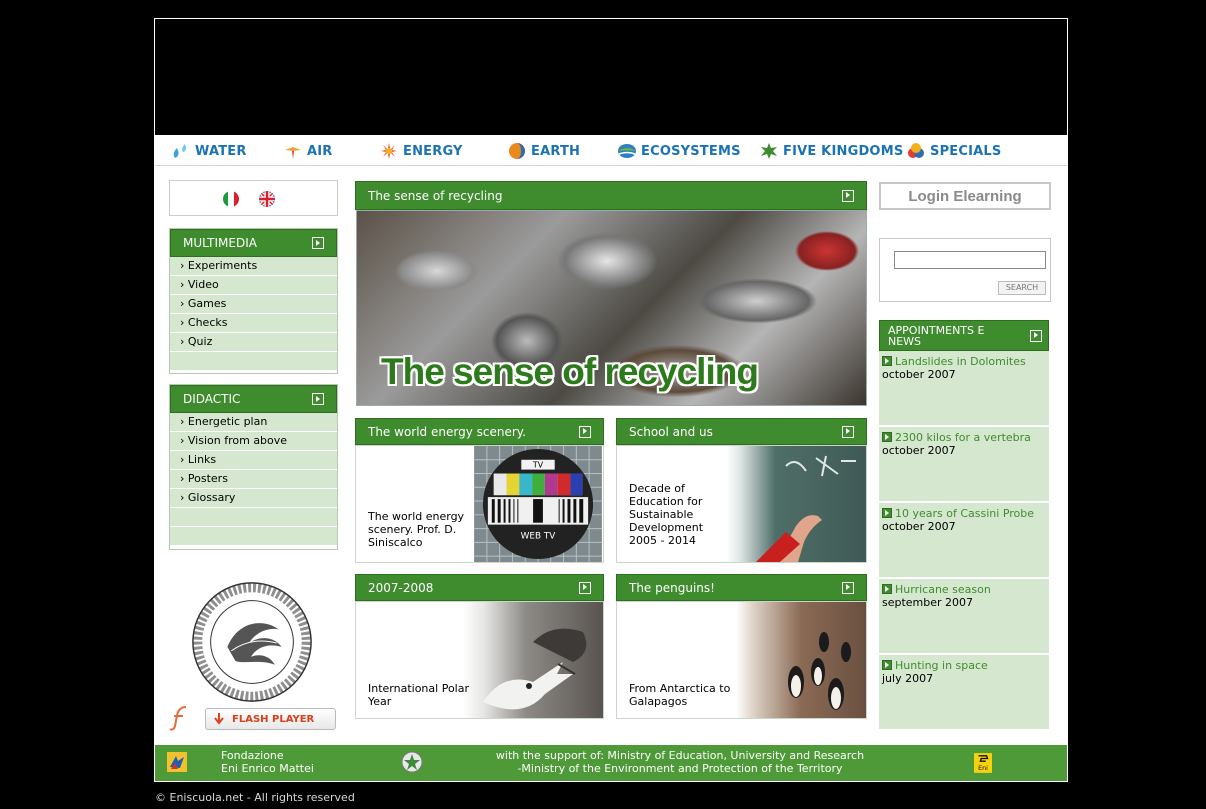 The image size is (1206, 809). I want to click on search-box: SEARCH, so click(965, 270).